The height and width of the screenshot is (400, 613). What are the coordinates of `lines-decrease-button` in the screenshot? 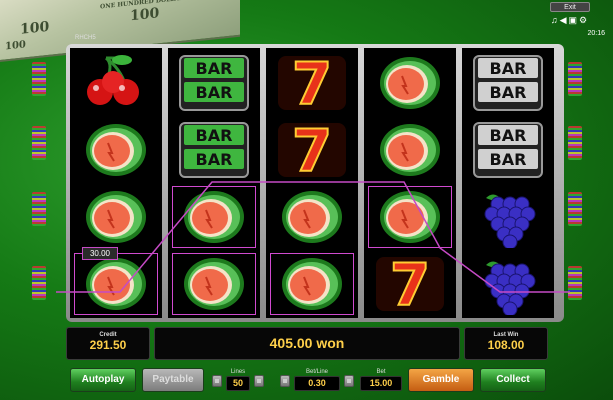 It's located at (217, 381).